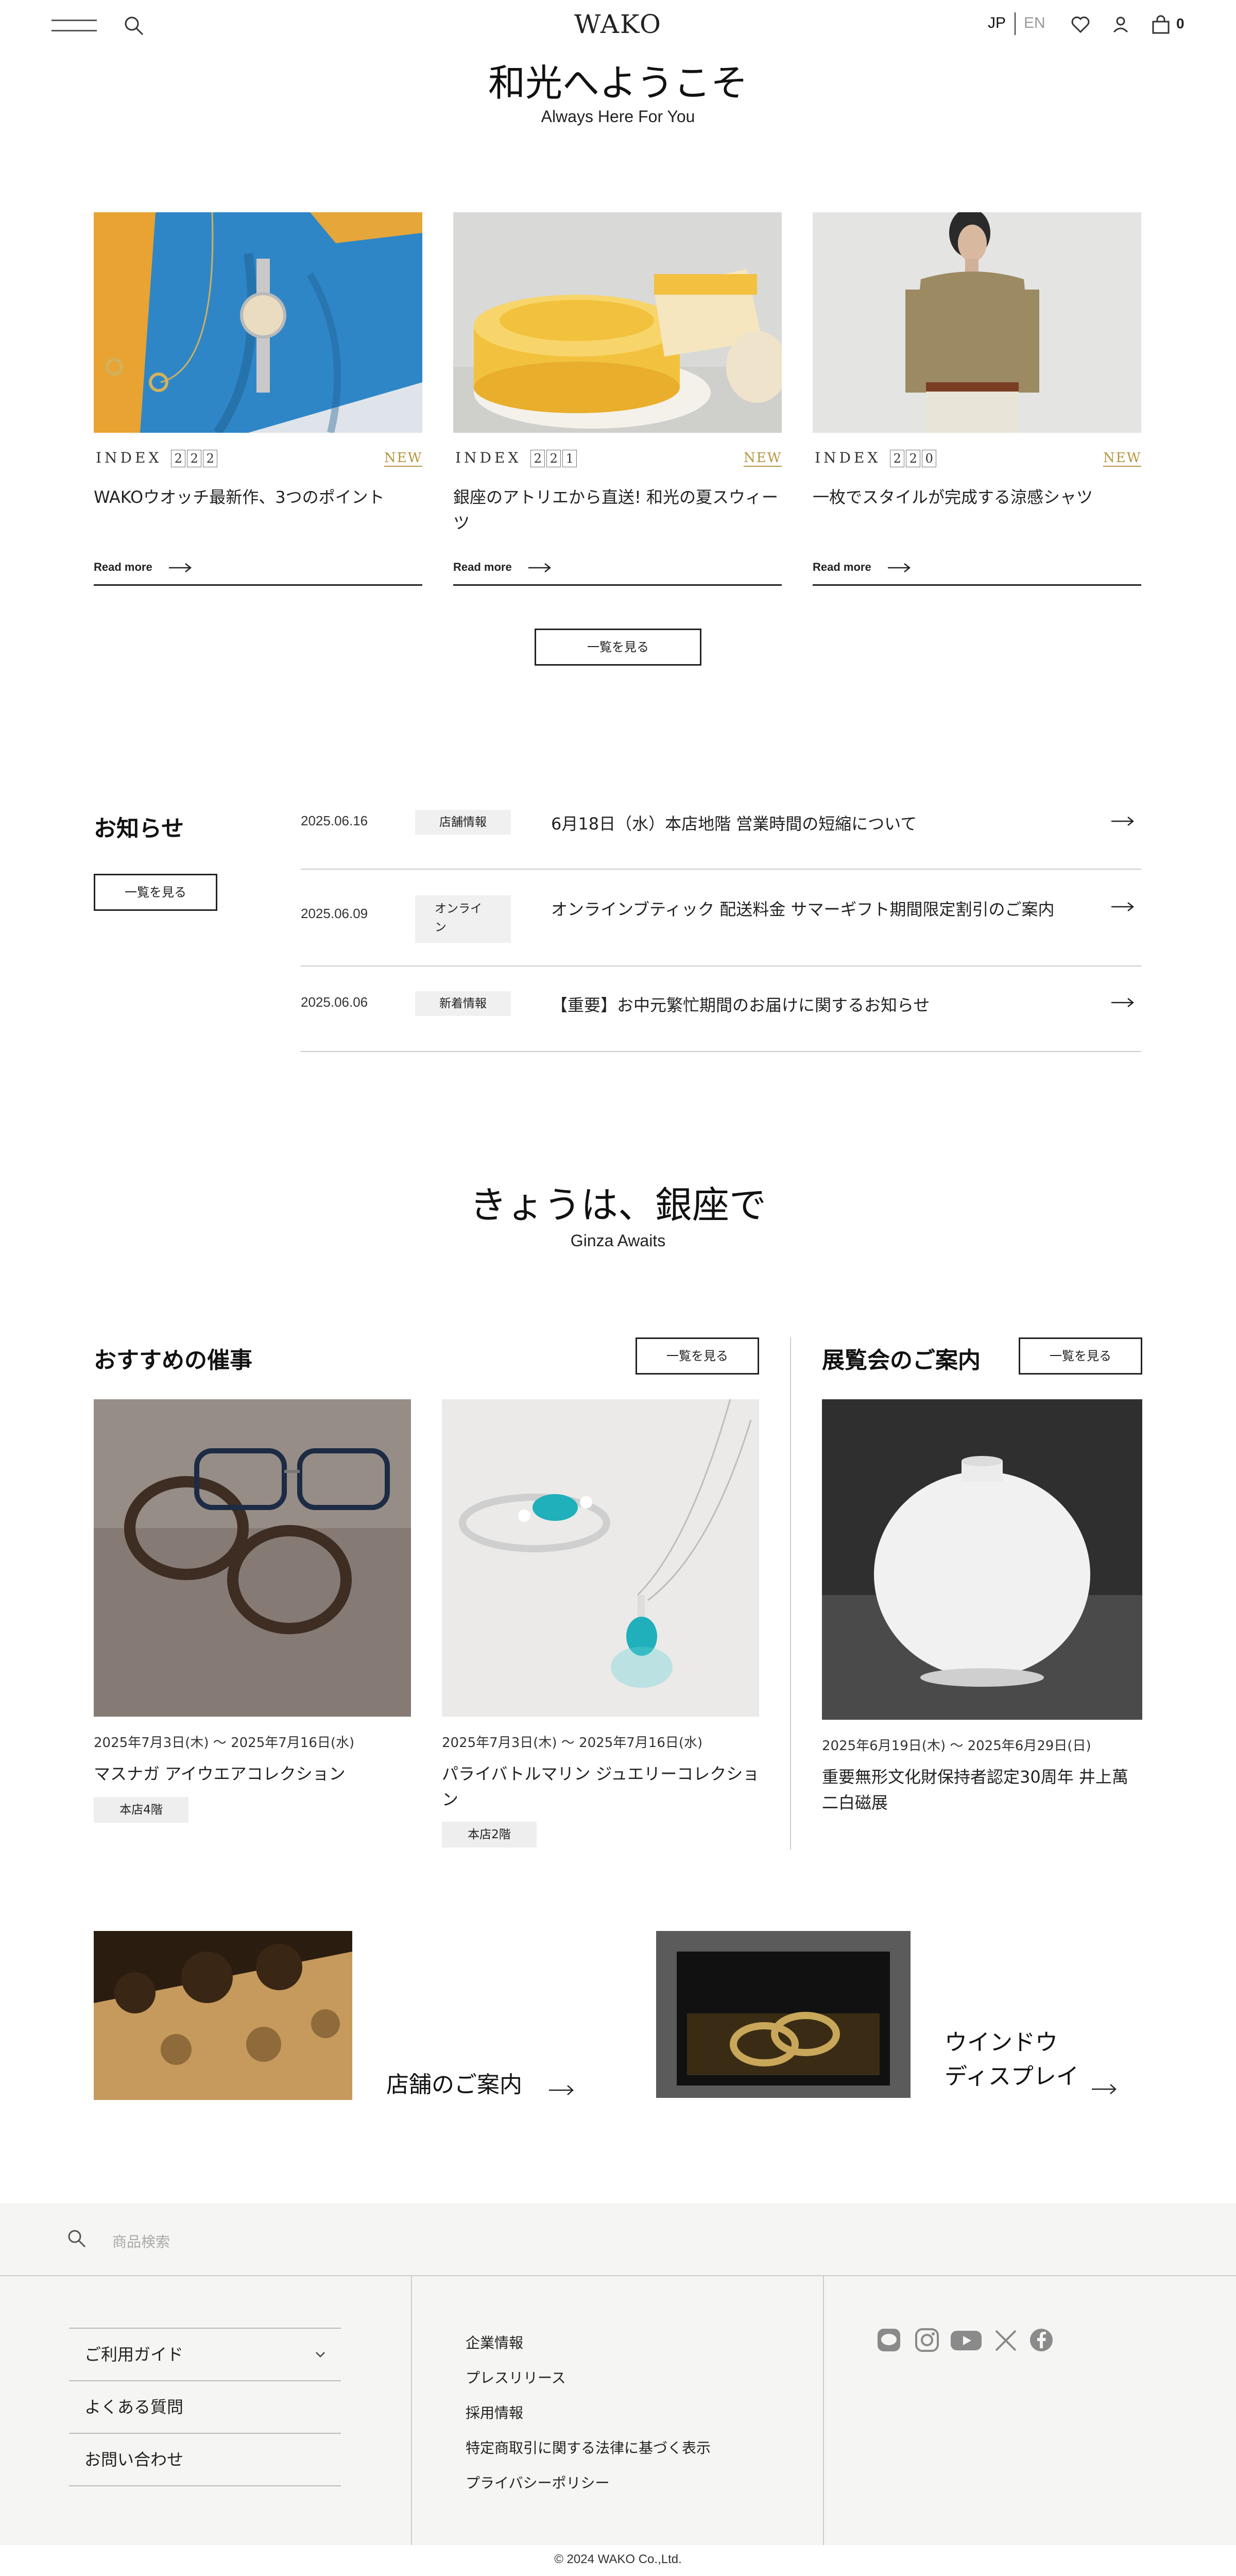 This screenshot has width=1236, height=2576. Describe the element at coordinates (889, 2340) in the screenshot. I see `line-icon` at that location.